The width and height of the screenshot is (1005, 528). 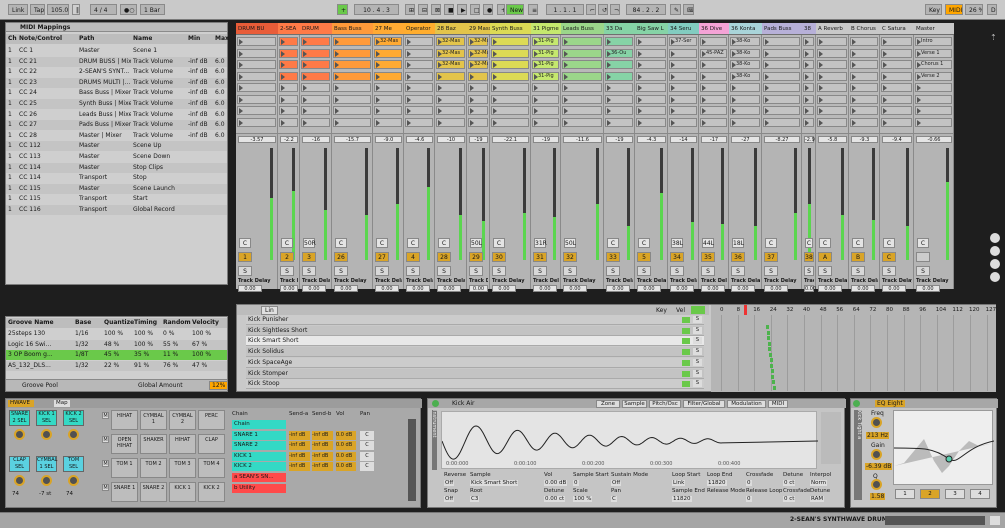 What do you see at coordinates (116, 355) in the screenshot?
I see `groove-row: 3 OP Boom g... 1/8T 45 % 35 % 11 % 100 %` at bounding box center [116, 355].